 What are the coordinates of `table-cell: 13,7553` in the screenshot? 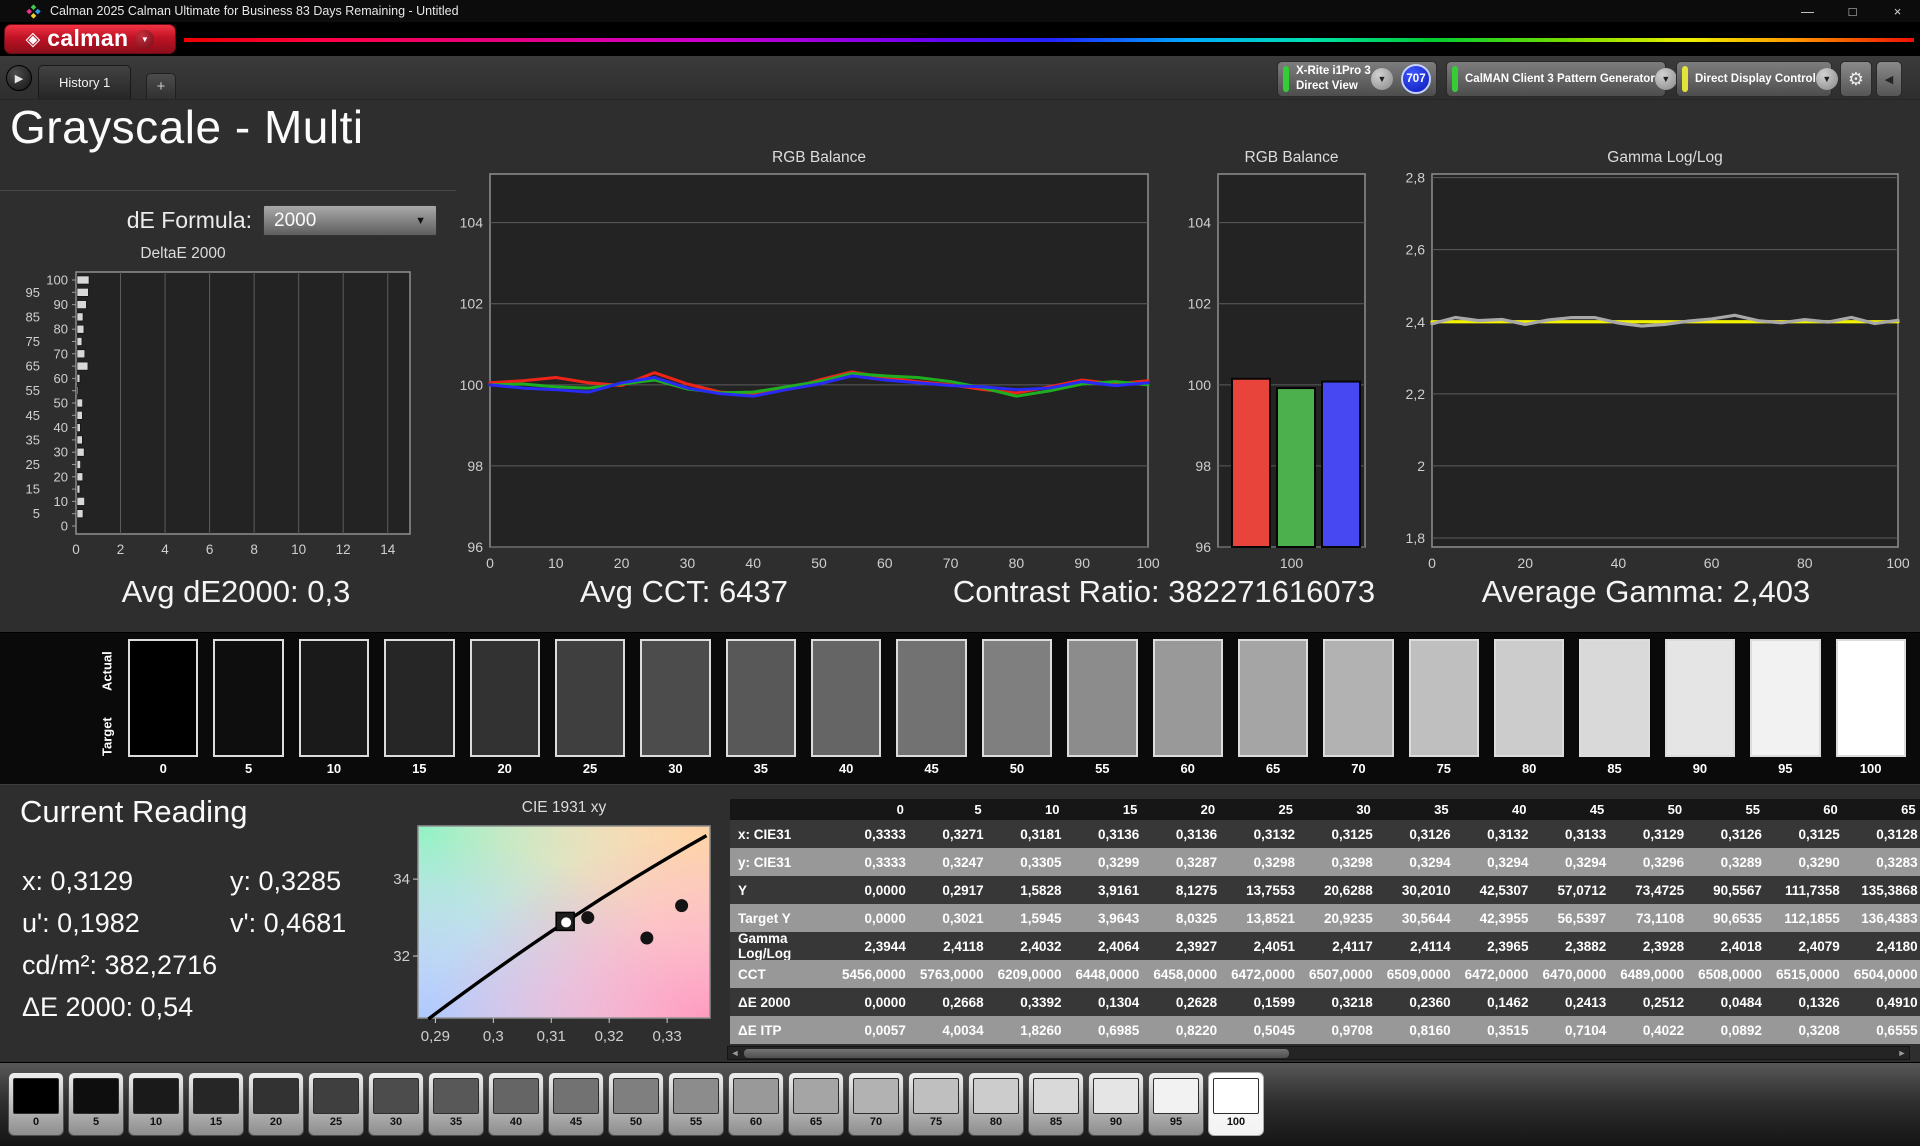 It's located at (1270, 890).